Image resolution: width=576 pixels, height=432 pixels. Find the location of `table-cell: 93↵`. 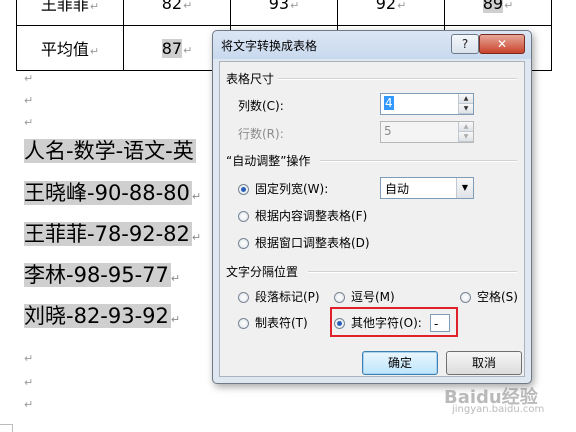

table-cell: 93↵ is located at coordinates (284, 13).